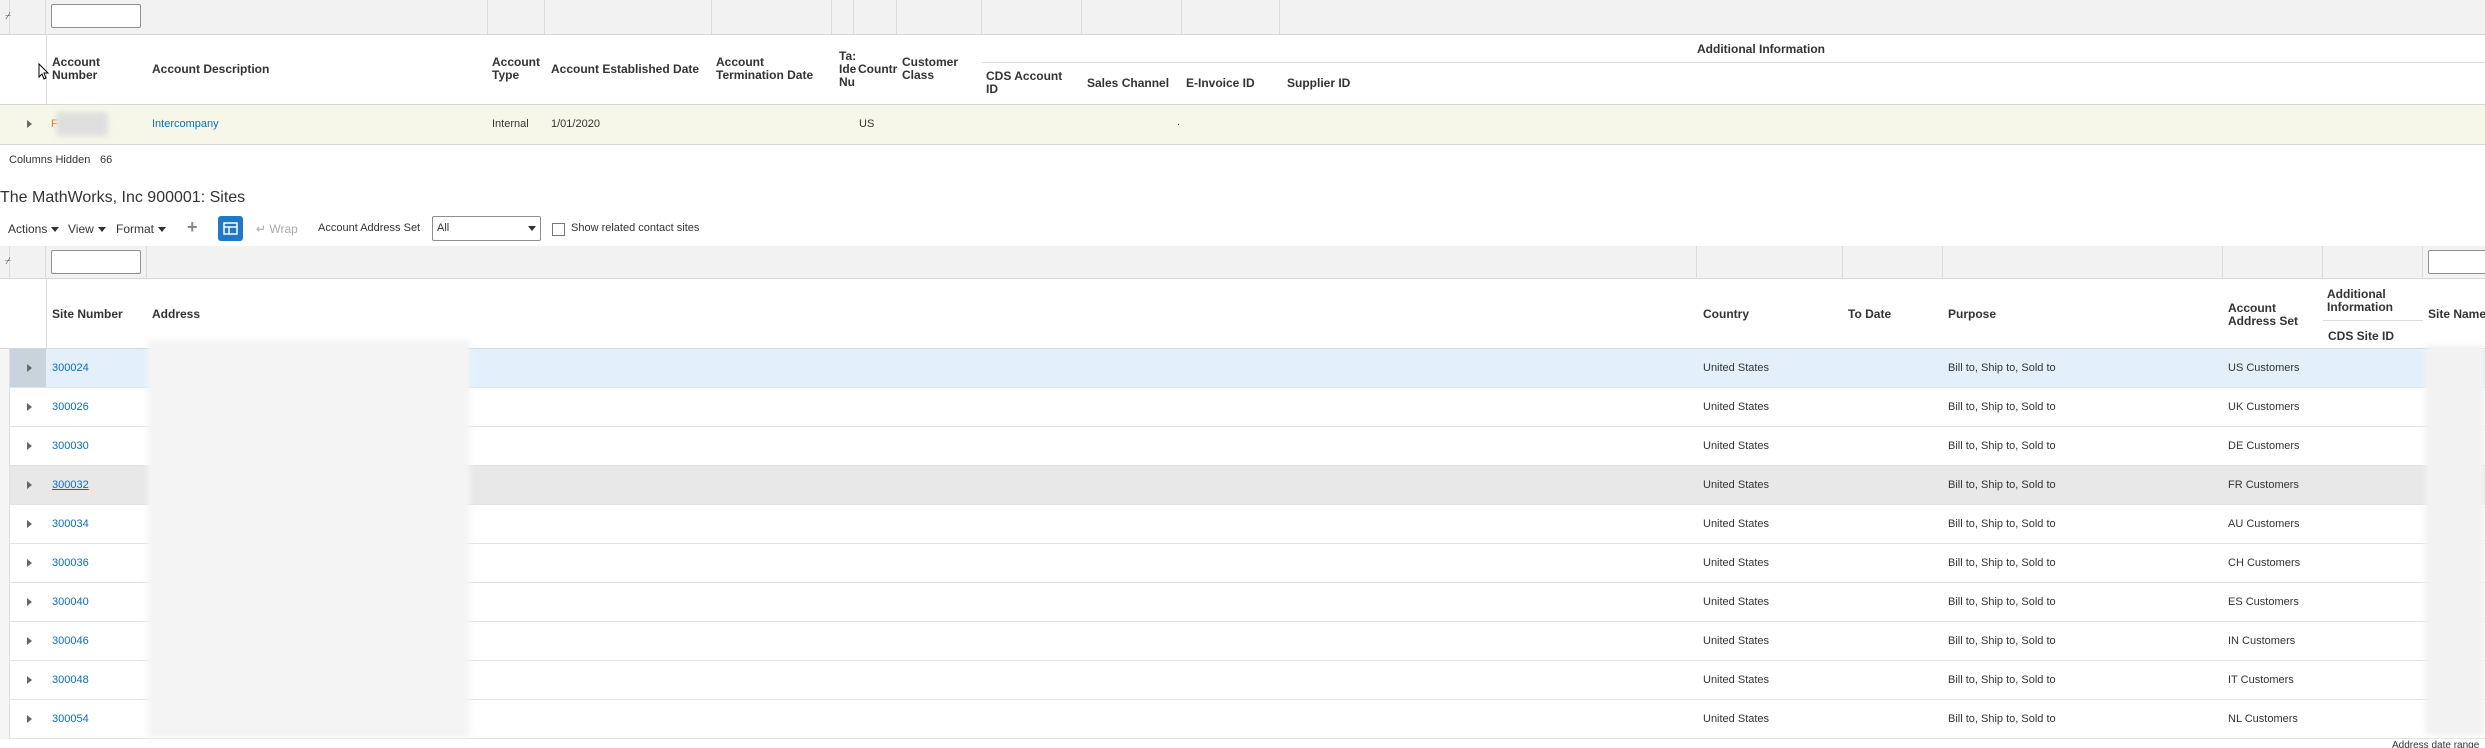  I want to click on header-account-type: Account Type, so click(517, 69).